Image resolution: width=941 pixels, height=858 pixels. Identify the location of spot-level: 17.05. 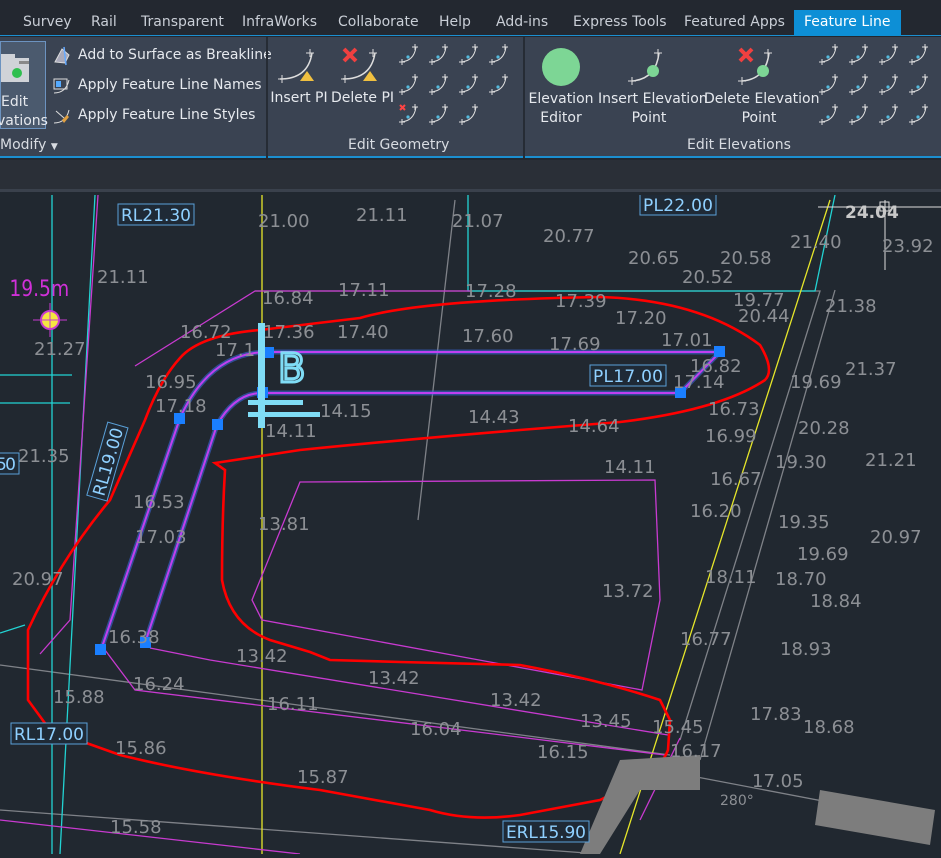
(778, 781).